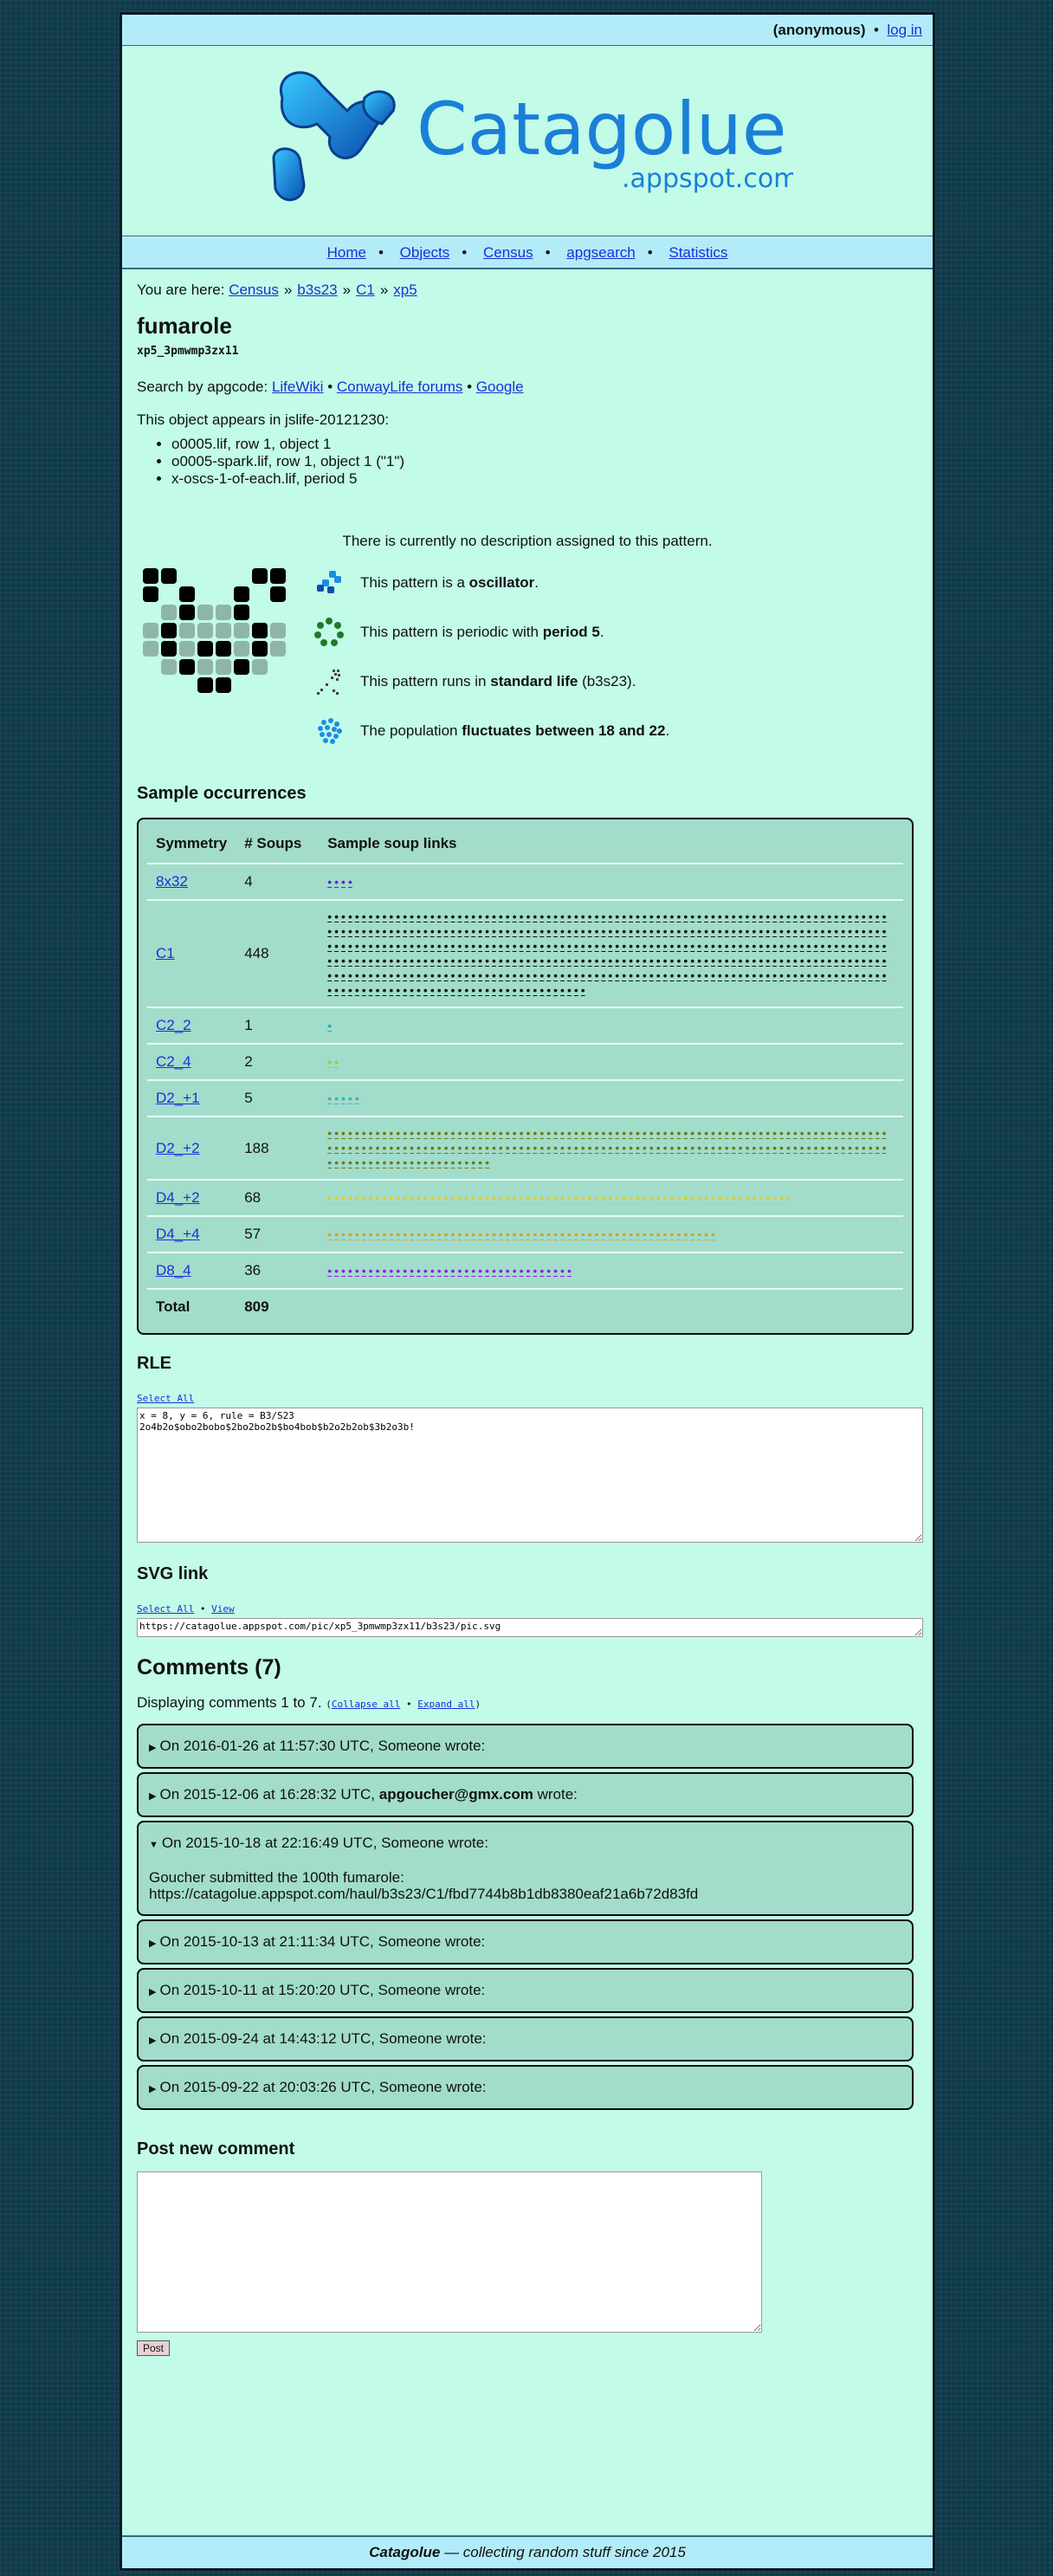 The width and height of the screenshot is (1053, 2576). Describe the element at coordinates (254, 290) in the screenshot. I see `breadcrumb-census: Census` at that location.